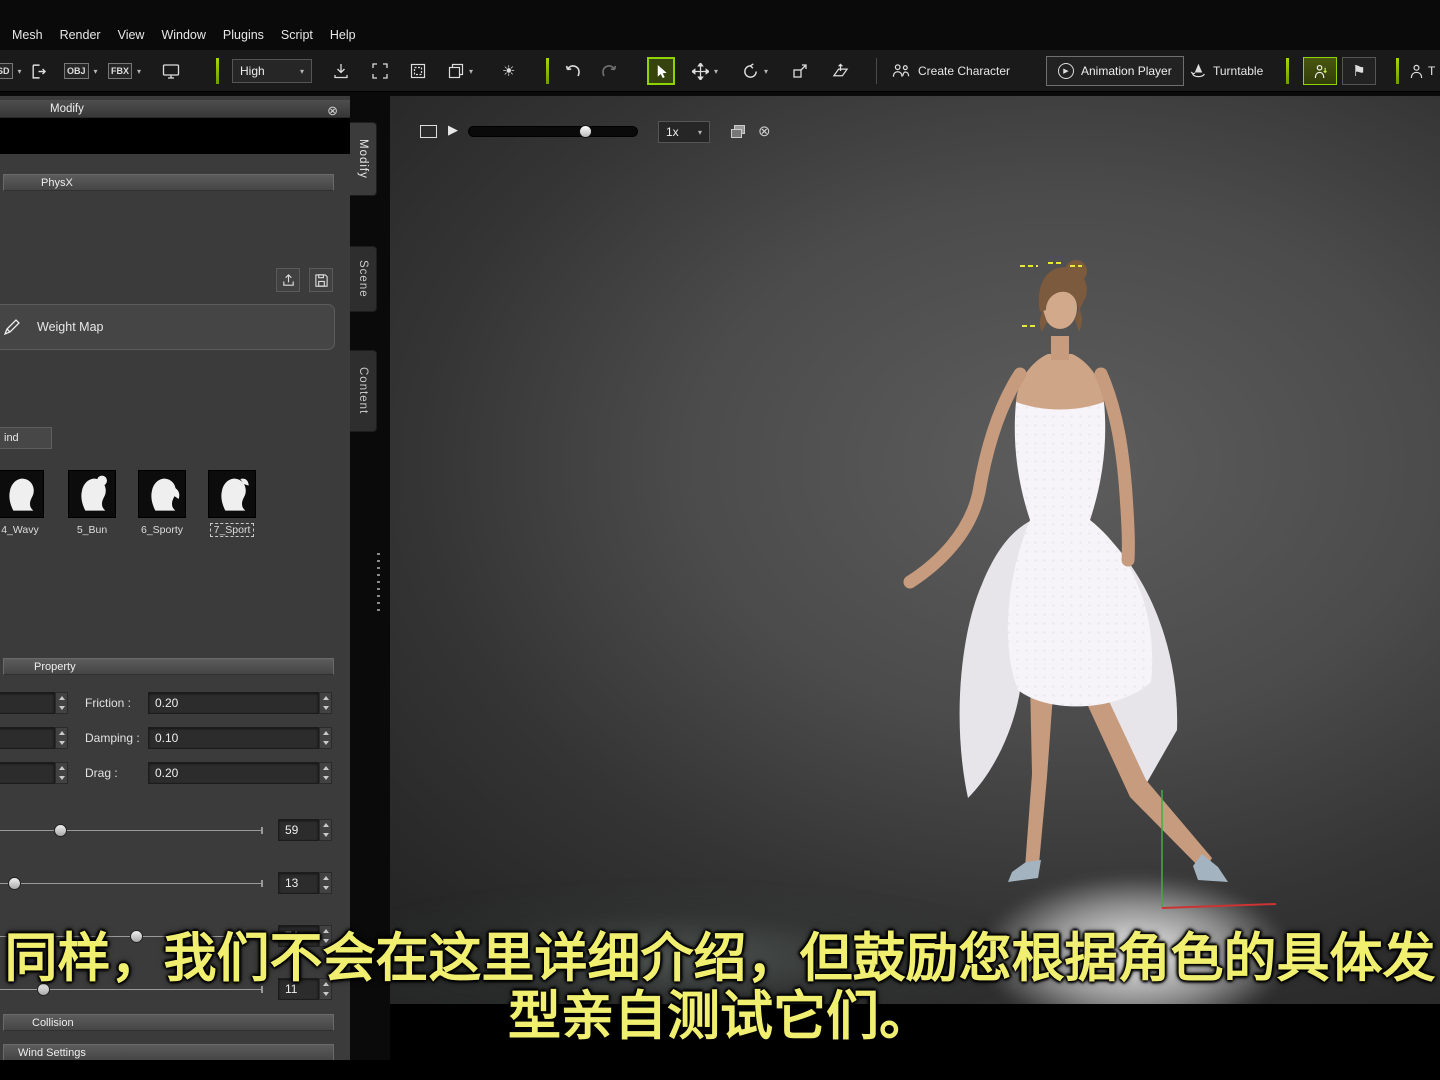  Describe the element at coordinates (233, 703) in the screenshot. I see `friction-field: 0.20` at that location.